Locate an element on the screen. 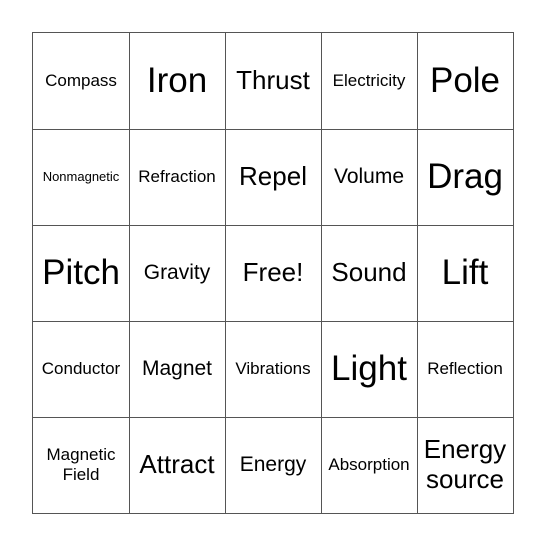 The height and width of the screenshot is (544, 544). bingo-cell: Drag is located at coordinates (465, 177).